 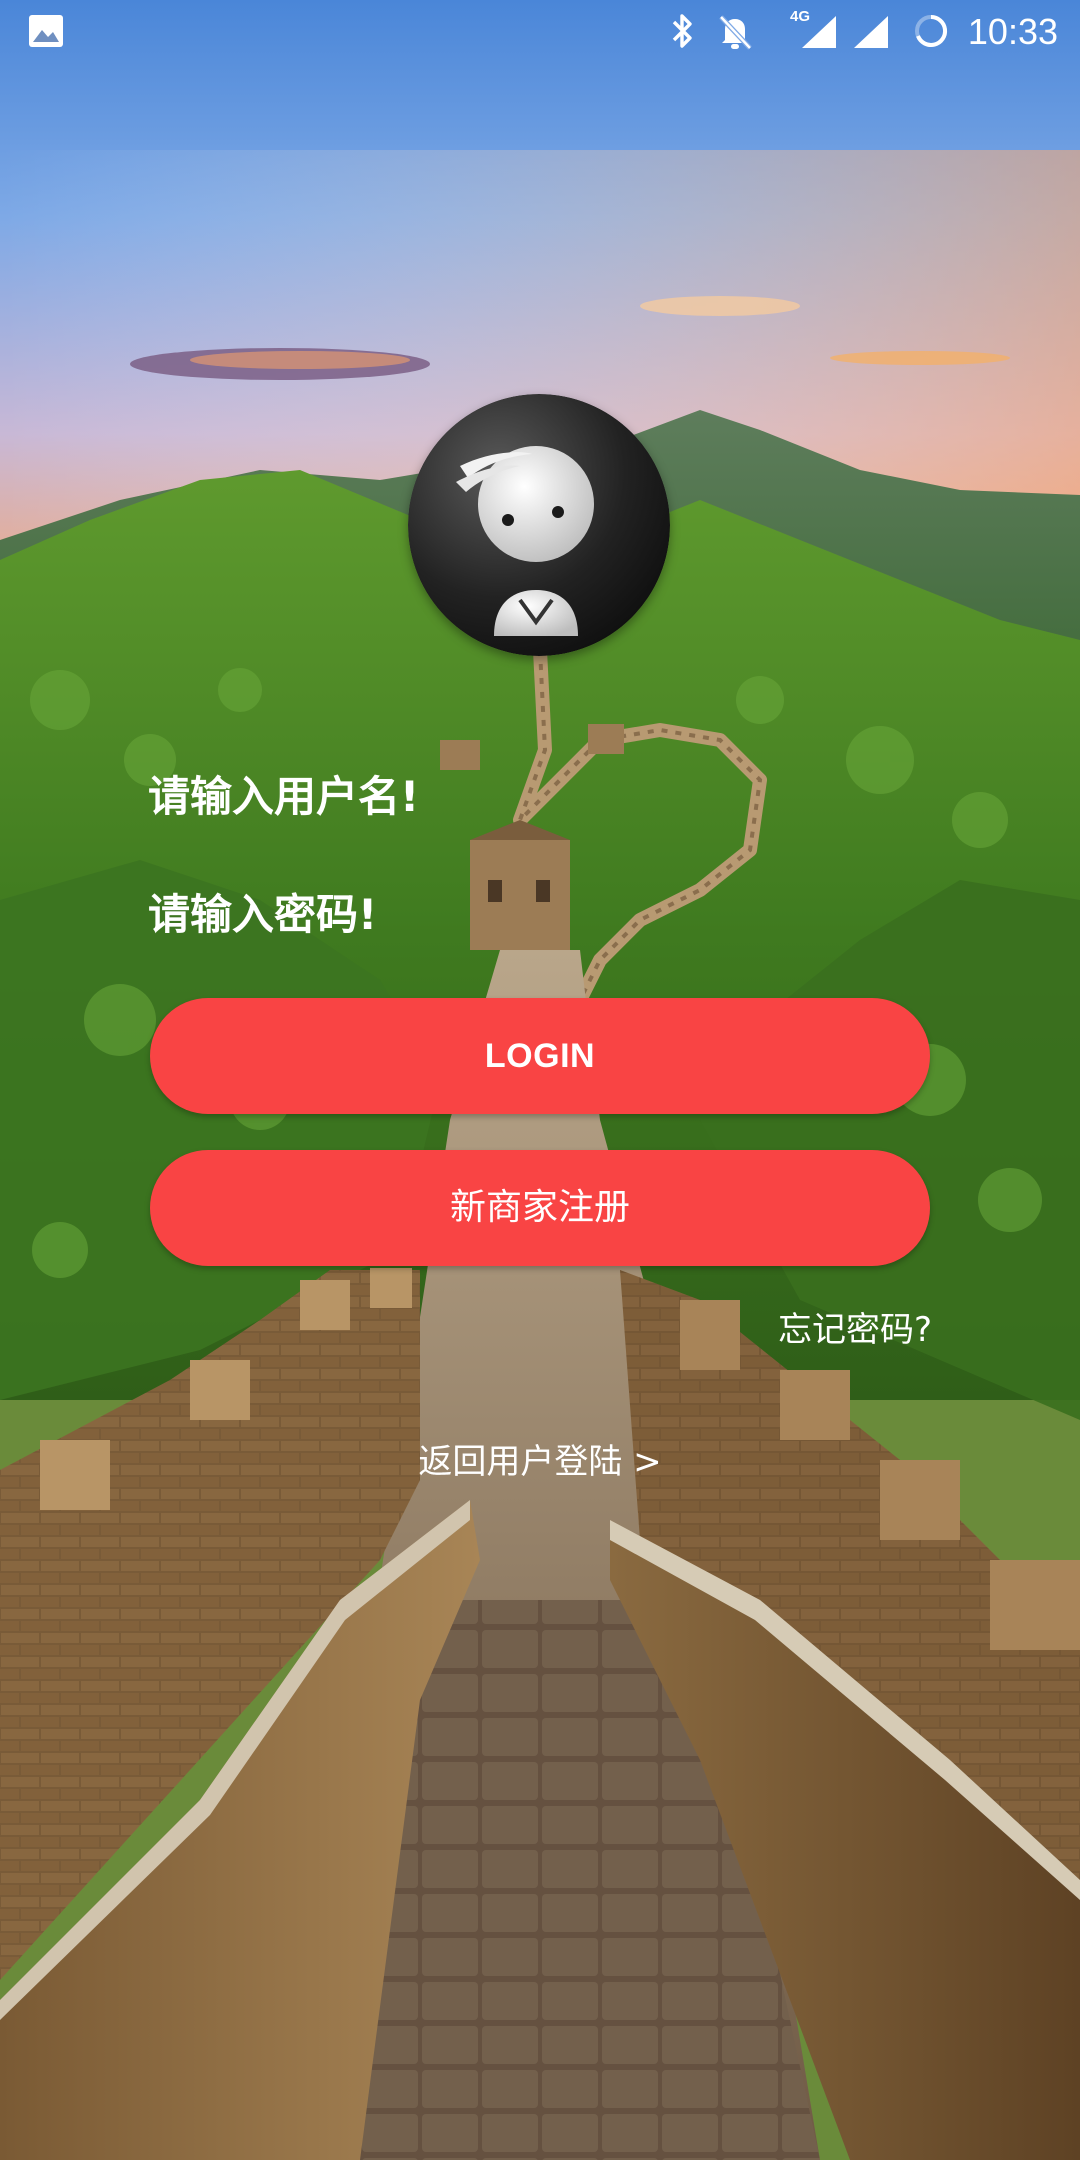 What do you see at coordinates (855, 1326) in the screenshot?
I see `forgot-password-link: 忘记密码?` at bounding box center [855, 1326].